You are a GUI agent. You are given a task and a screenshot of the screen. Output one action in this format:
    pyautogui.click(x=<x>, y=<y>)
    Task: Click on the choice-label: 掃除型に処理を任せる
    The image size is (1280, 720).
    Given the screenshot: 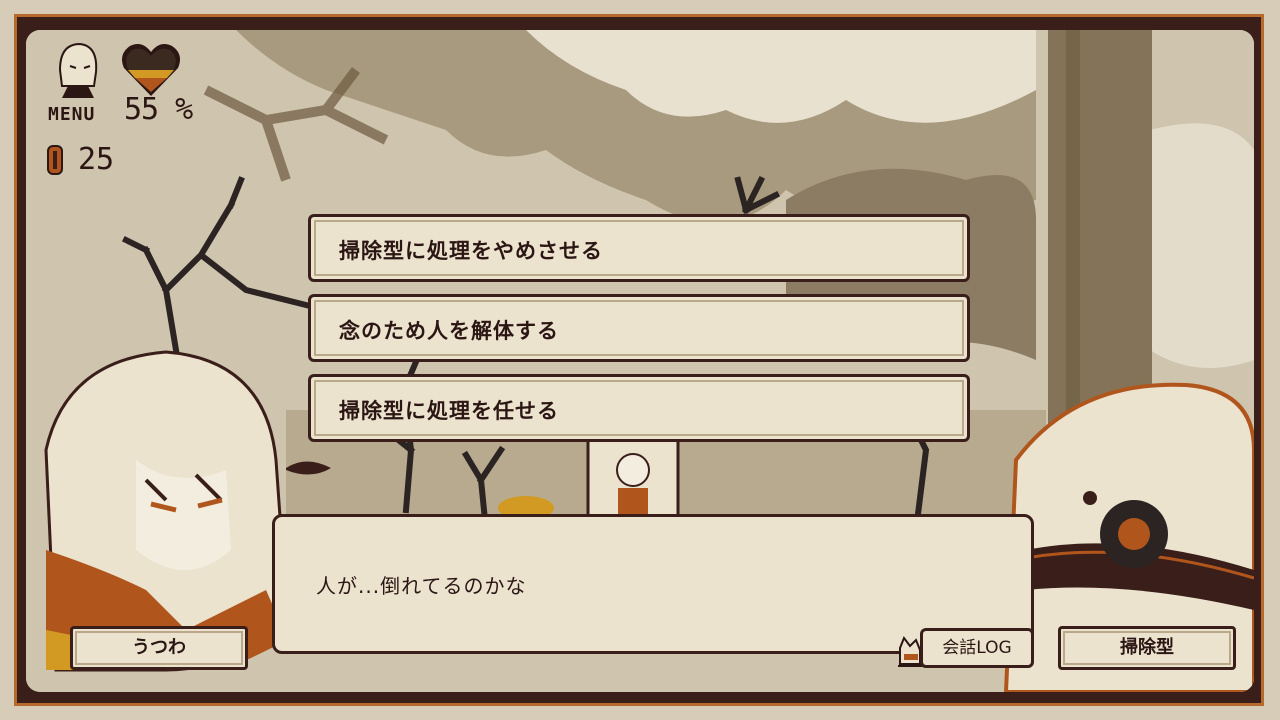 What is the action you would take?
    pyautogui.click(x=449, y=411)
    